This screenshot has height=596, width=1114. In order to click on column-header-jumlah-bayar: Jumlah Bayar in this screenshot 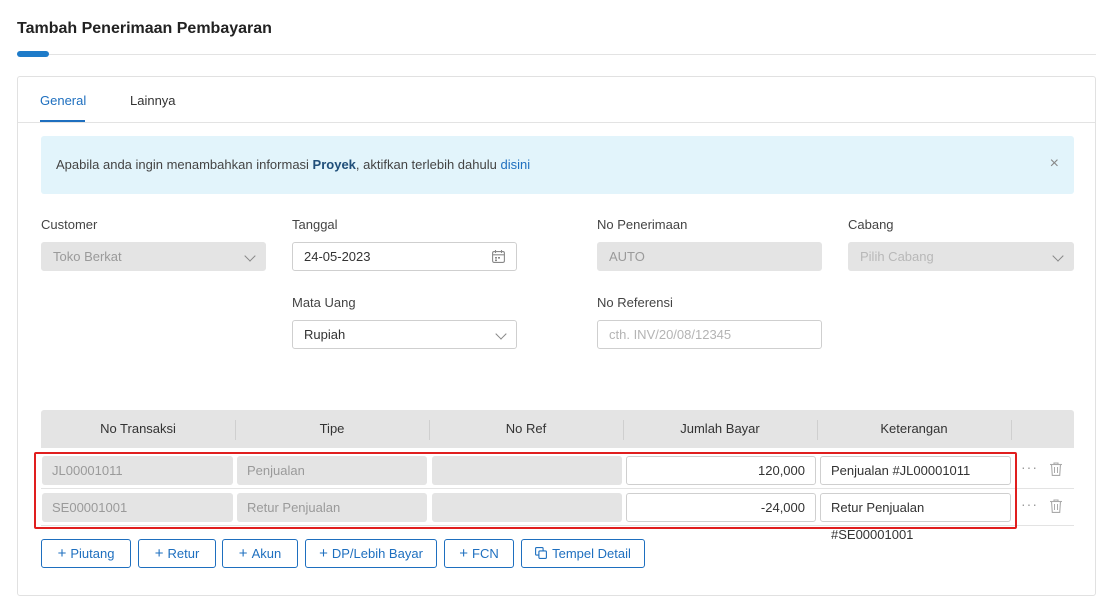, I will do `click(720, 428)`.